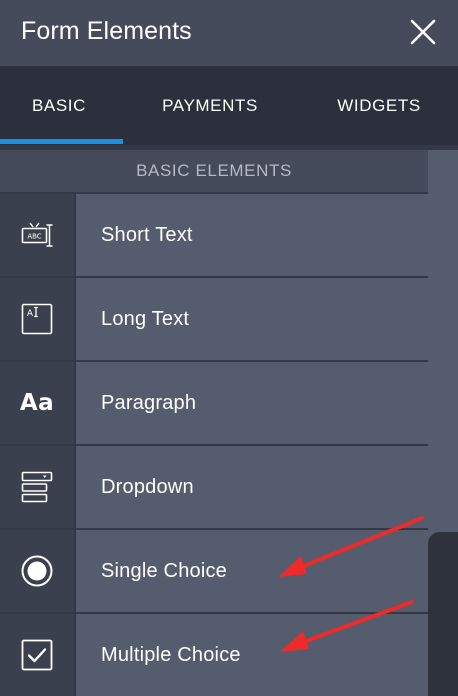 The image size is (458, 696). I want to click on section-title: BASIC ELEMENTS, so click(214, 170).